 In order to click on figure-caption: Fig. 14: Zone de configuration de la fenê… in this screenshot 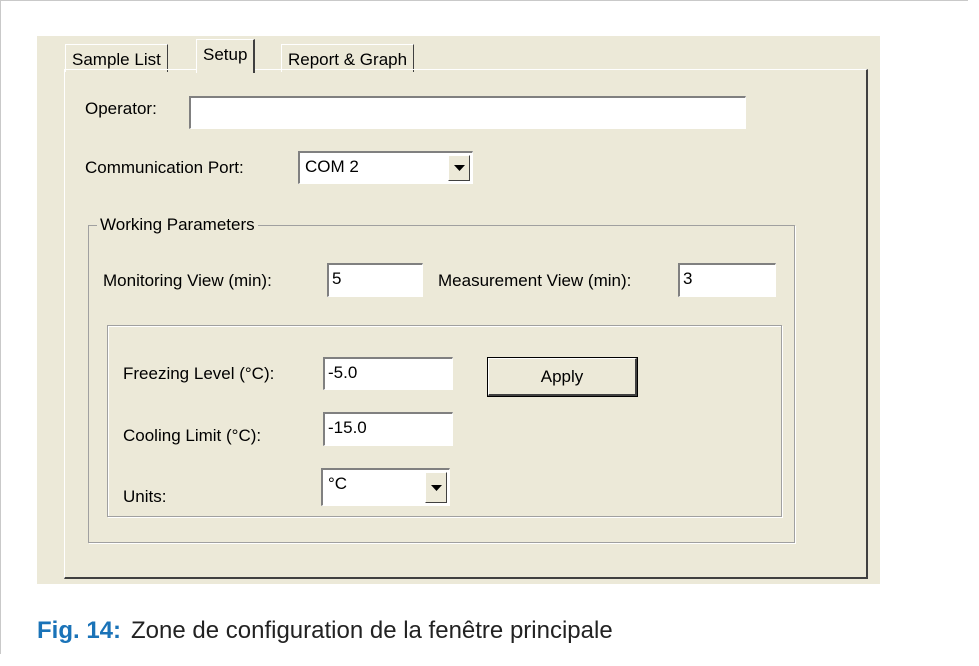, I will do `click(325, 631)`.